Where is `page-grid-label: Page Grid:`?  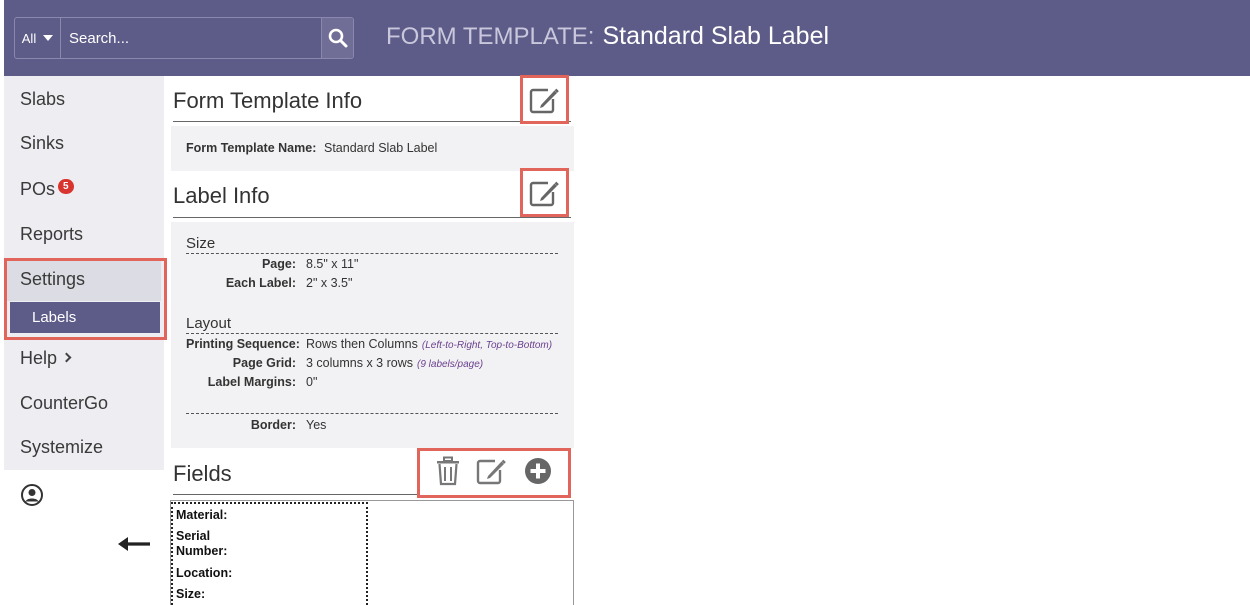
page-grid-label: Page Grid: is located at coordinates (264, 363).